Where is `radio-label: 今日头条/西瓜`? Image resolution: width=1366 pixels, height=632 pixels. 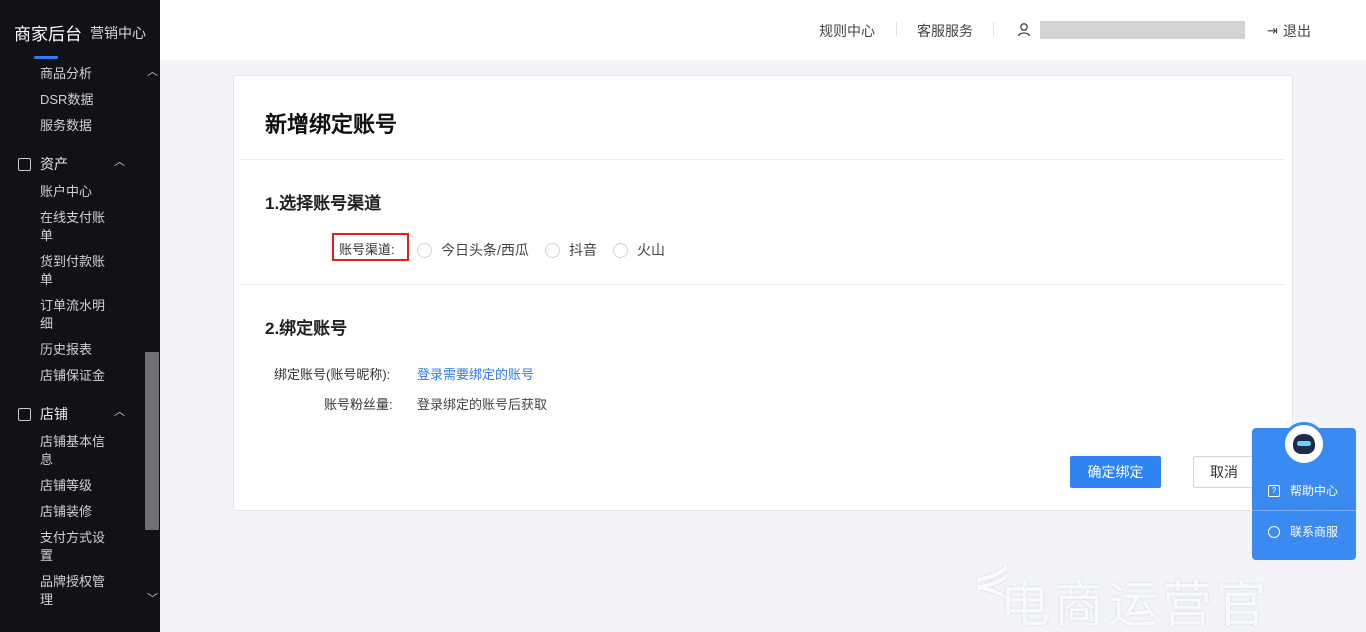
radio-label: 今日头条/西瓜 is located at coordinates (485, 250).